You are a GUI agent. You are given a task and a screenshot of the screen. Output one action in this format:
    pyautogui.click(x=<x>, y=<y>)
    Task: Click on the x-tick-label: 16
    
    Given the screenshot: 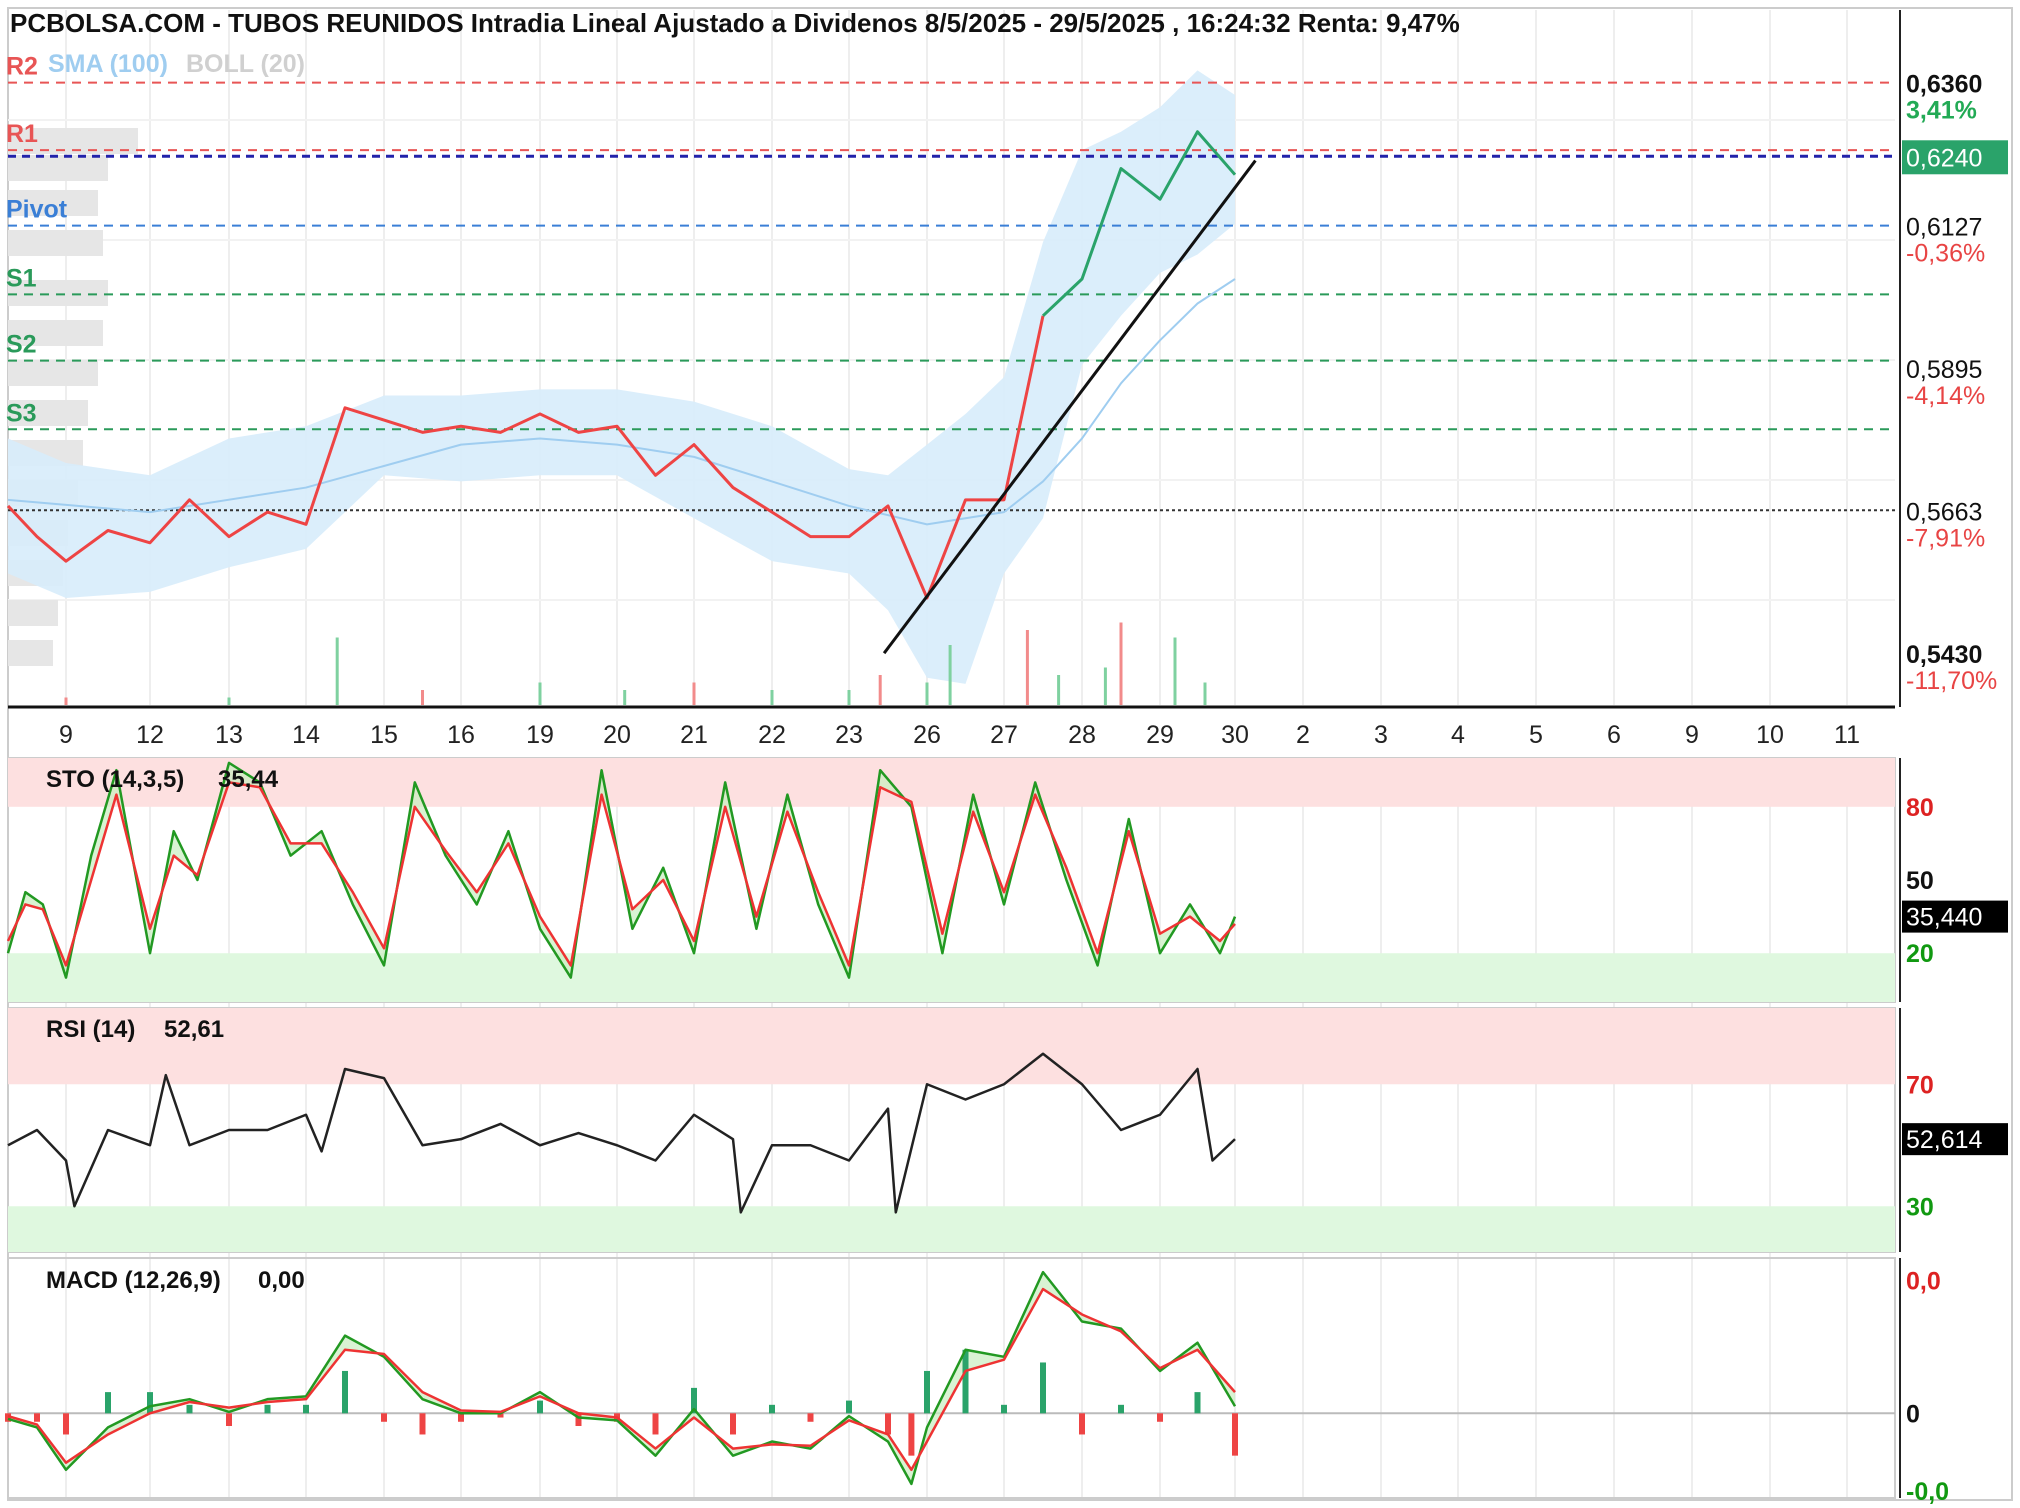 What is the action you would take?
    pyautogui.click(x=461, y=735)
    